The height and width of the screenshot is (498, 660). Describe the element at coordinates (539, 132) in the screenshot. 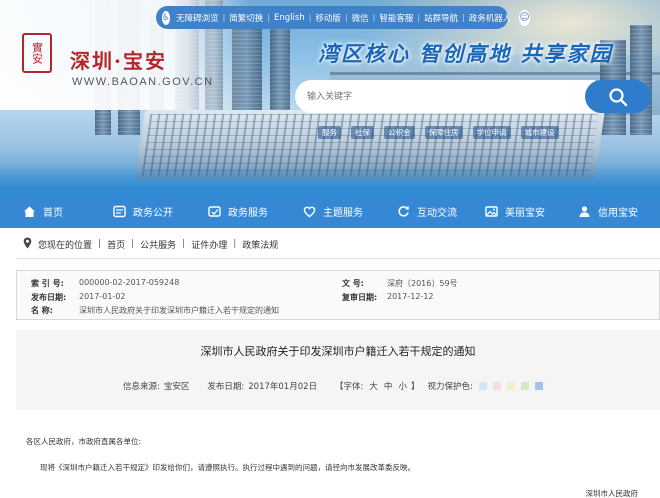

I see `sub-link: 城市建设` at that location.